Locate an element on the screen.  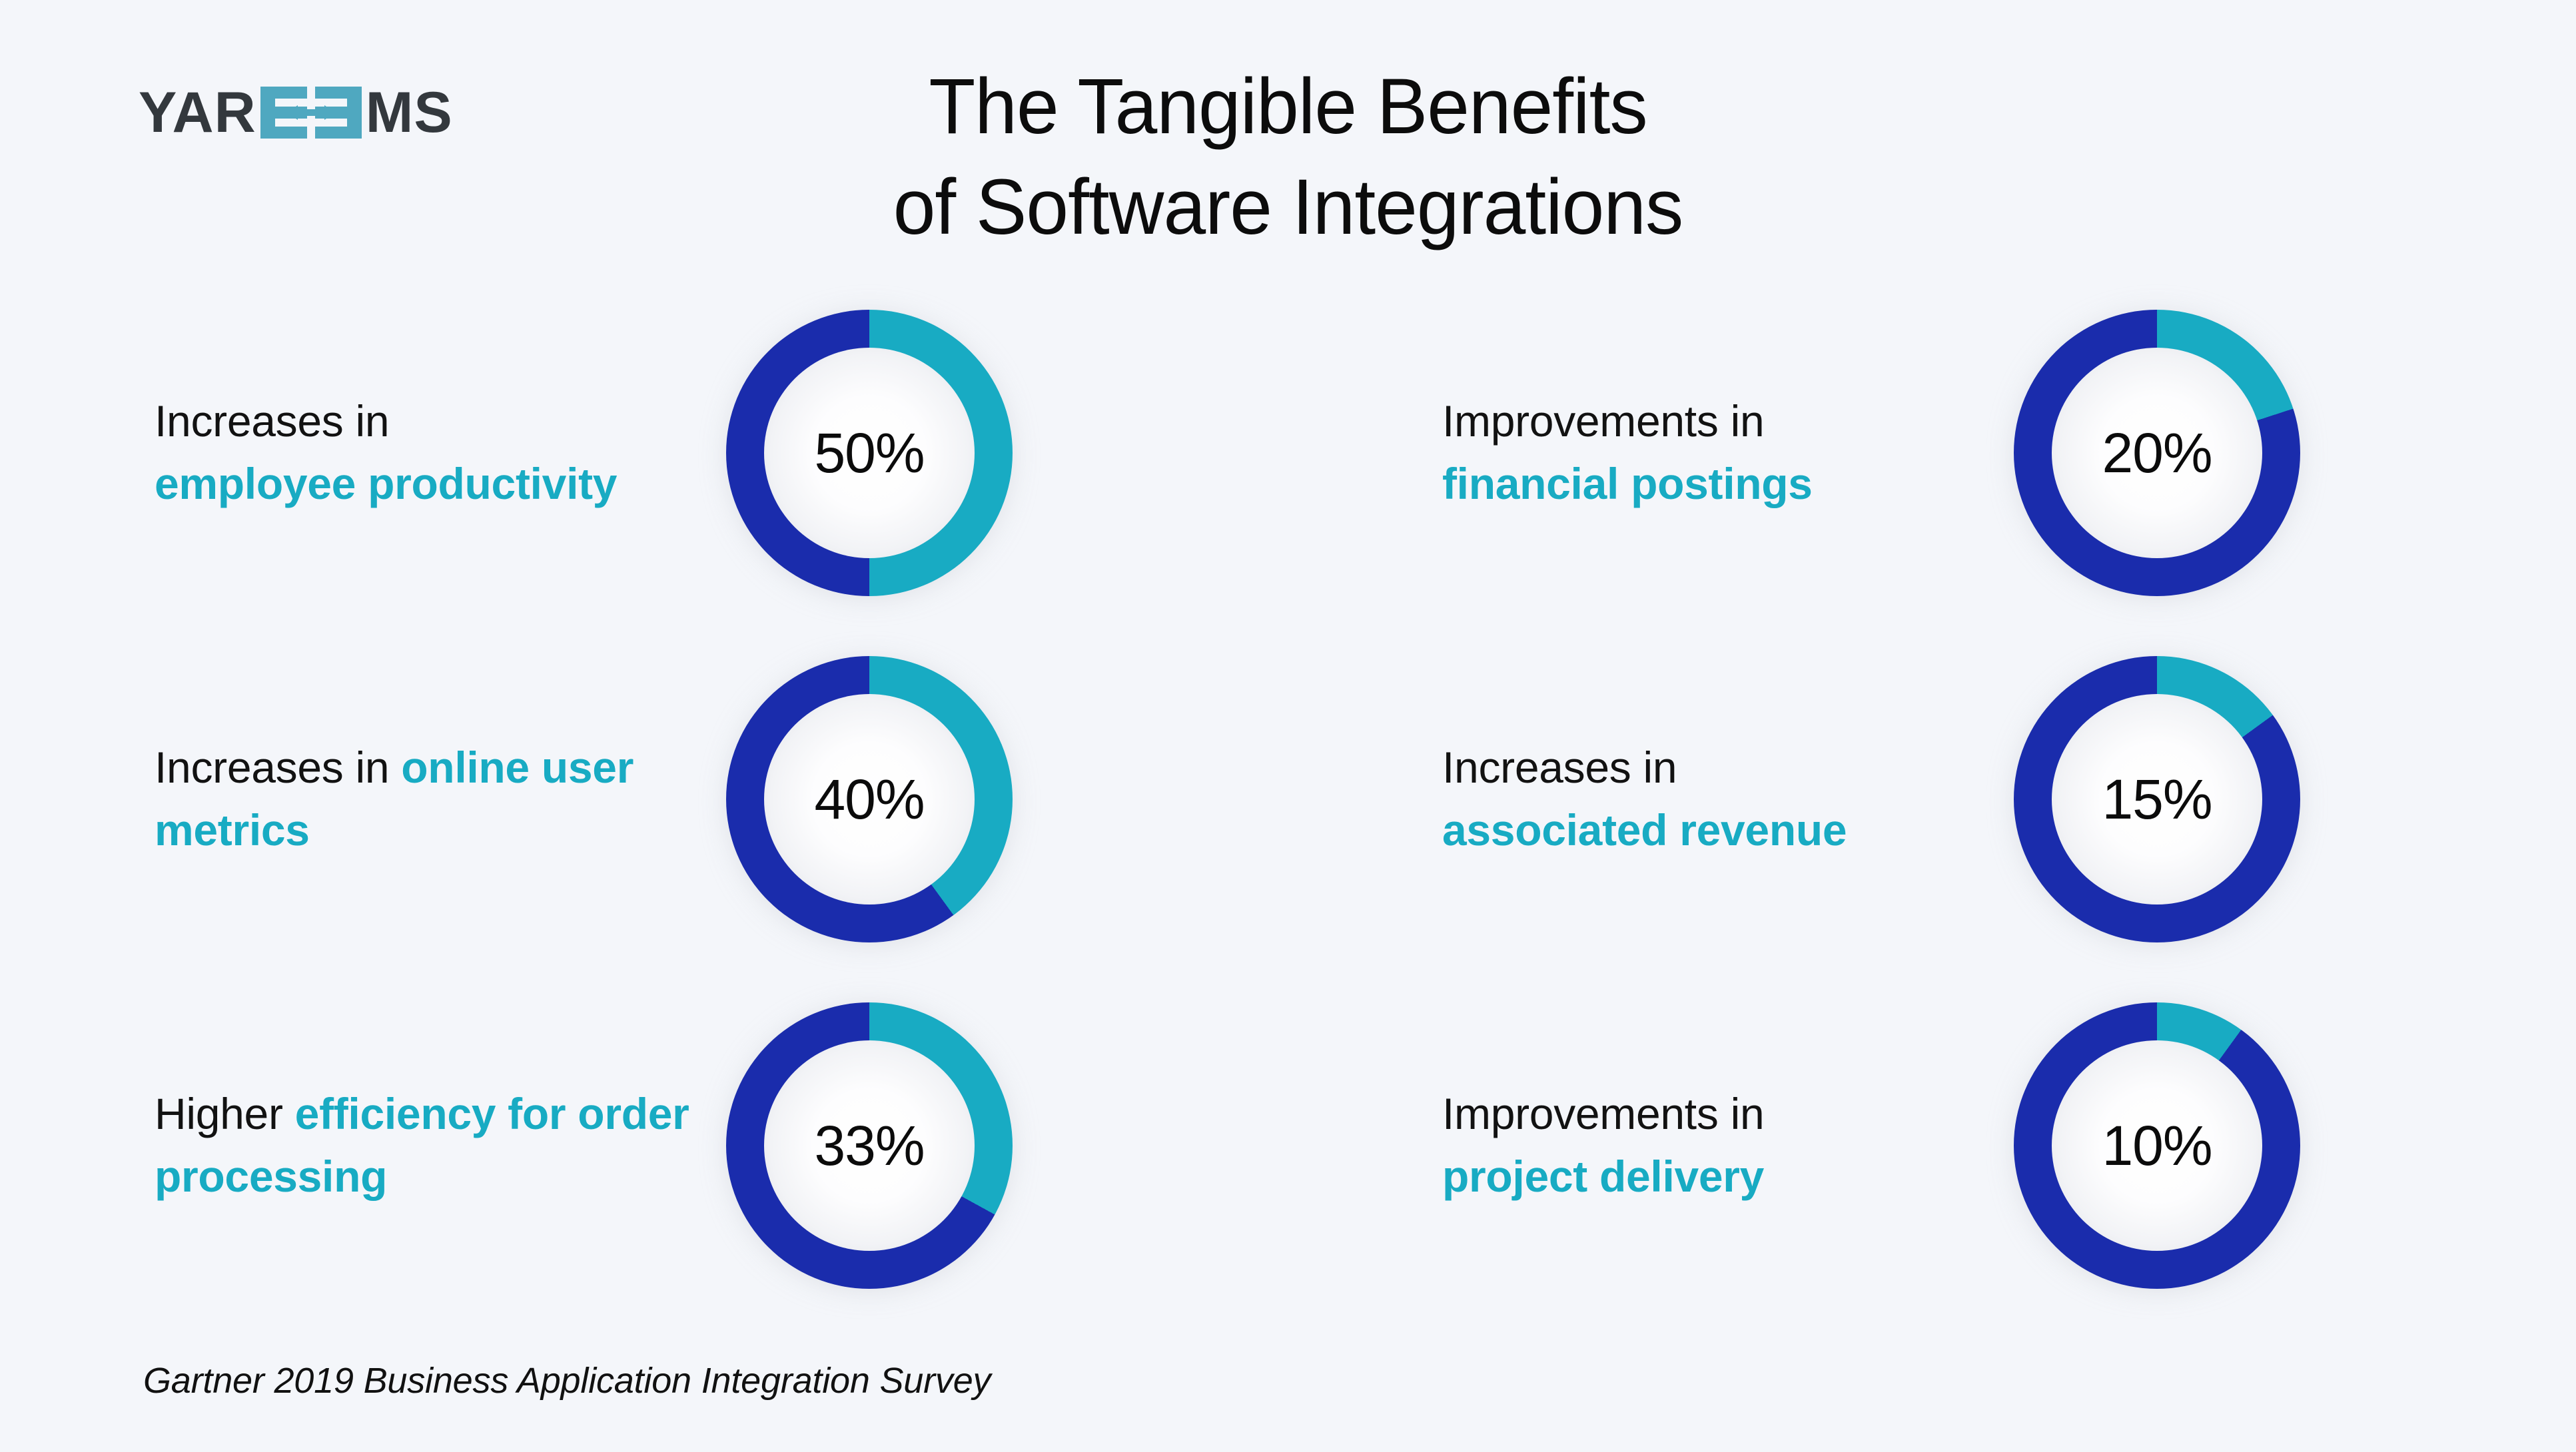
donut-center: 40% is located at coordinates (870, 799).